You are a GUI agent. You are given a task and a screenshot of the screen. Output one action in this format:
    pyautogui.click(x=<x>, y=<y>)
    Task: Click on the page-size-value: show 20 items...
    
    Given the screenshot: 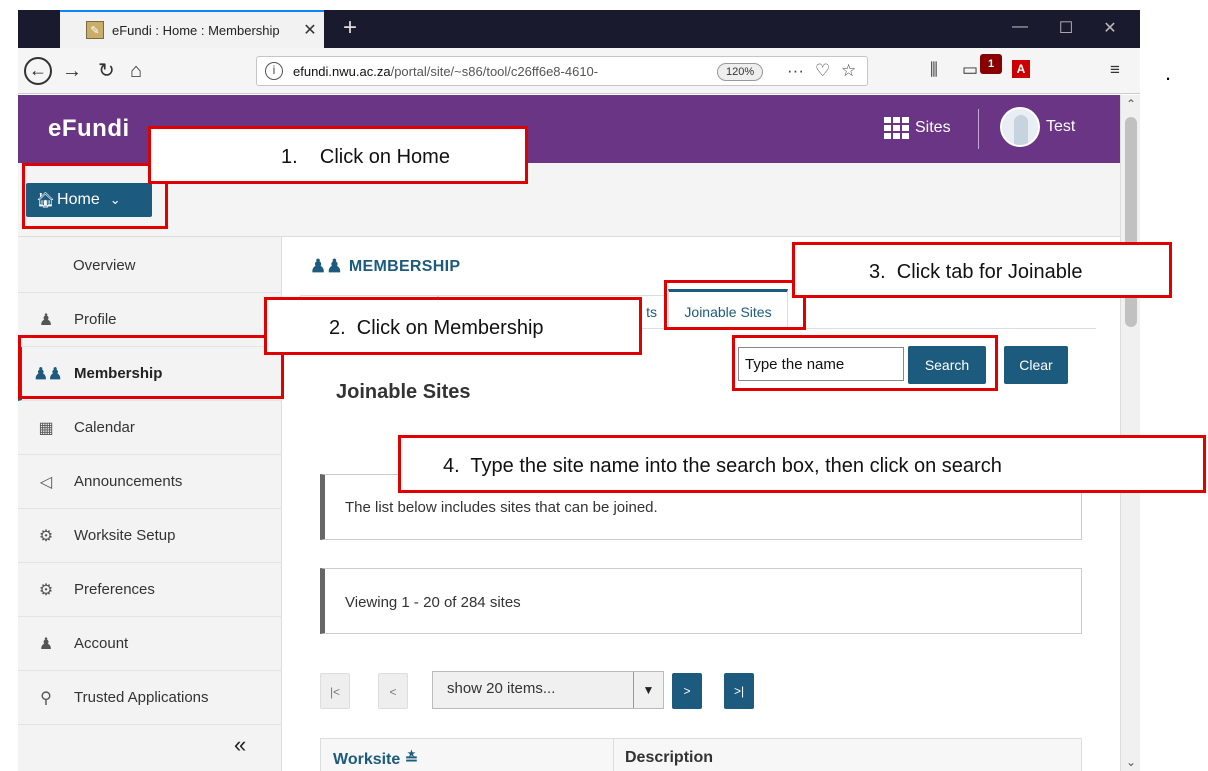 What is the action you would take?
    pyautogui.click(x=501, y=688)
    